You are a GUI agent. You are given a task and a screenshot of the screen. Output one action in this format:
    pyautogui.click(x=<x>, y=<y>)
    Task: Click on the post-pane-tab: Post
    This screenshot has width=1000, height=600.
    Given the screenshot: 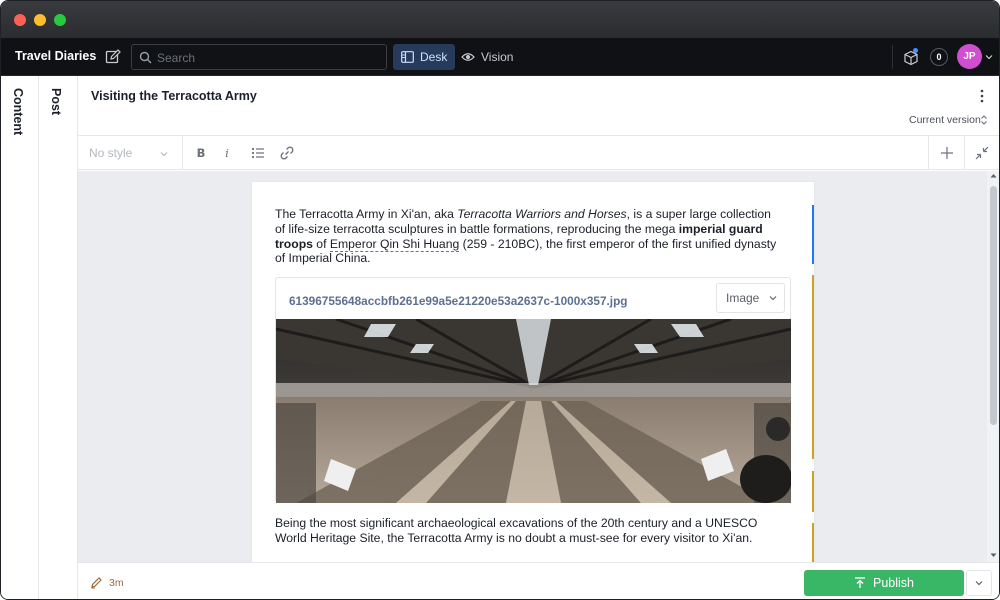 What is the action you would take?
    pyautogui.click(x=58, y=337)
    